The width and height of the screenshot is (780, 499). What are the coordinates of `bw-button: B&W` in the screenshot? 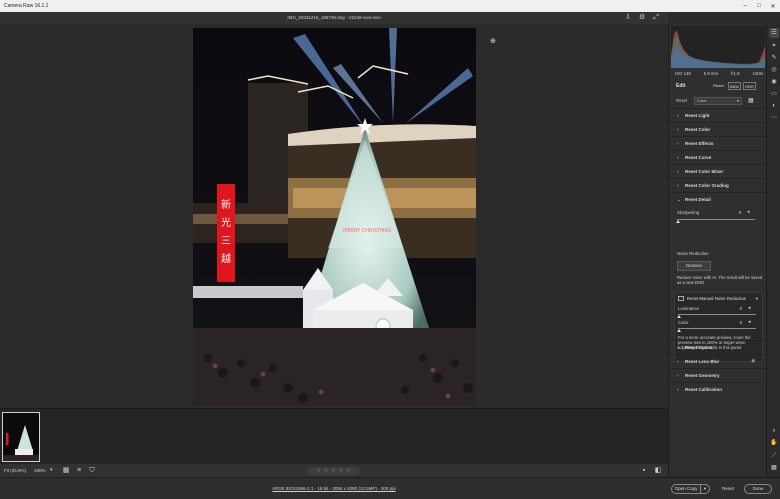 It's located at (734, 86).